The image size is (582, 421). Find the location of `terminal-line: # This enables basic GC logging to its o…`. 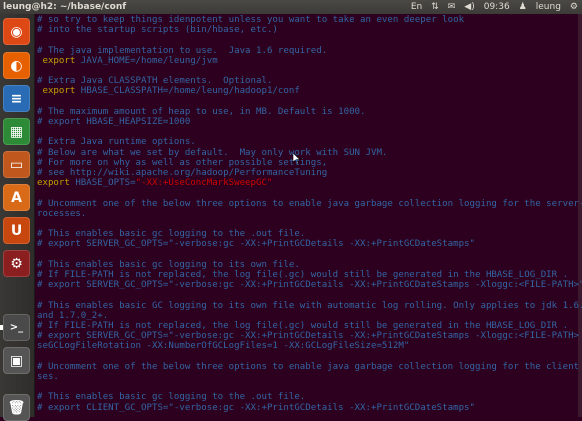

terminal-line: # This enables basic GC logging to its o… is located at coordinates (309, 306).